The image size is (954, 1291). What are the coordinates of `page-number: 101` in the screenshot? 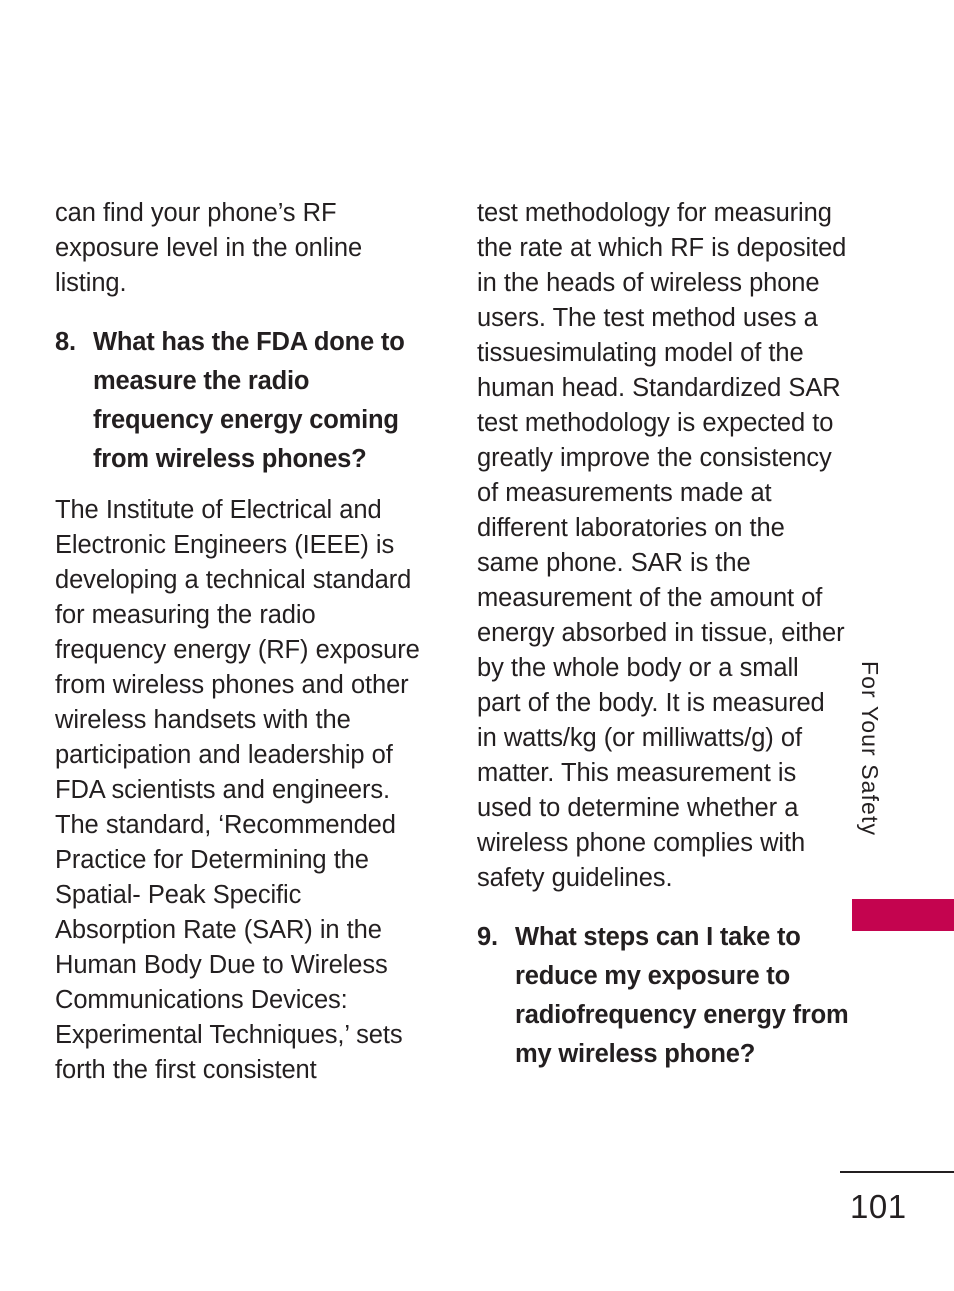 It's located at (878, 1206).